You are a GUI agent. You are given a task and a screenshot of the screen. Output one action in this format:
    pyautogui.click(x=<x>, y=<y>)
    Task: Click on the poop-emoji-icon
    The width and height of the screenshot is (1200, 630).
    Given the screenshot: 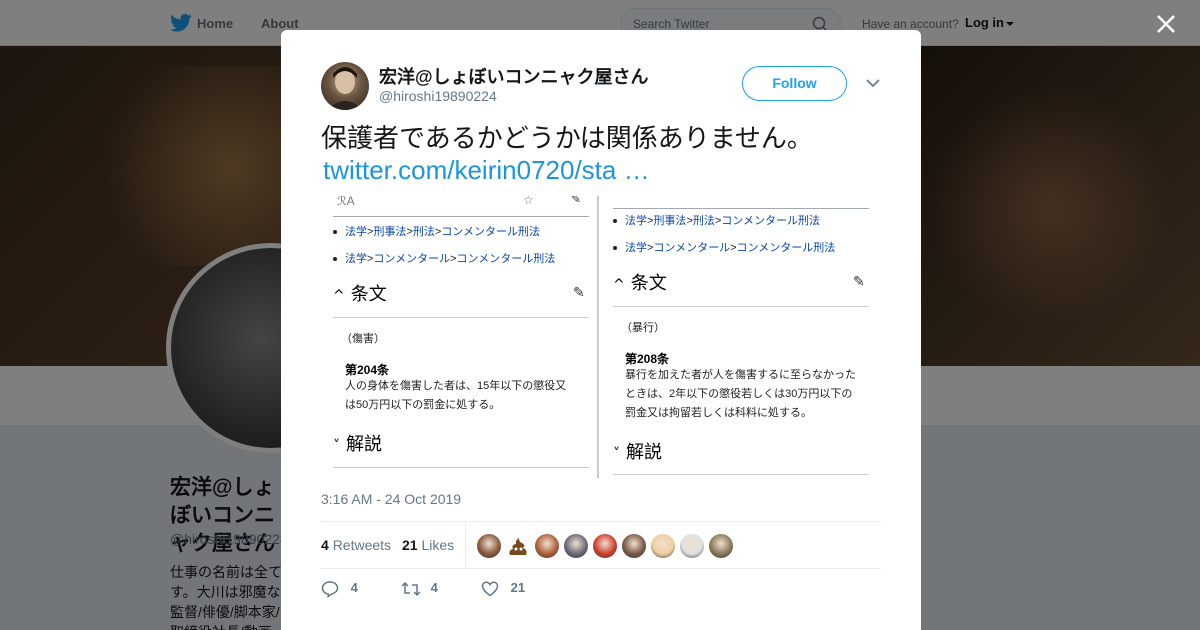 What is the action you would take?
    pyautogui.click(x=518, y=546)
    